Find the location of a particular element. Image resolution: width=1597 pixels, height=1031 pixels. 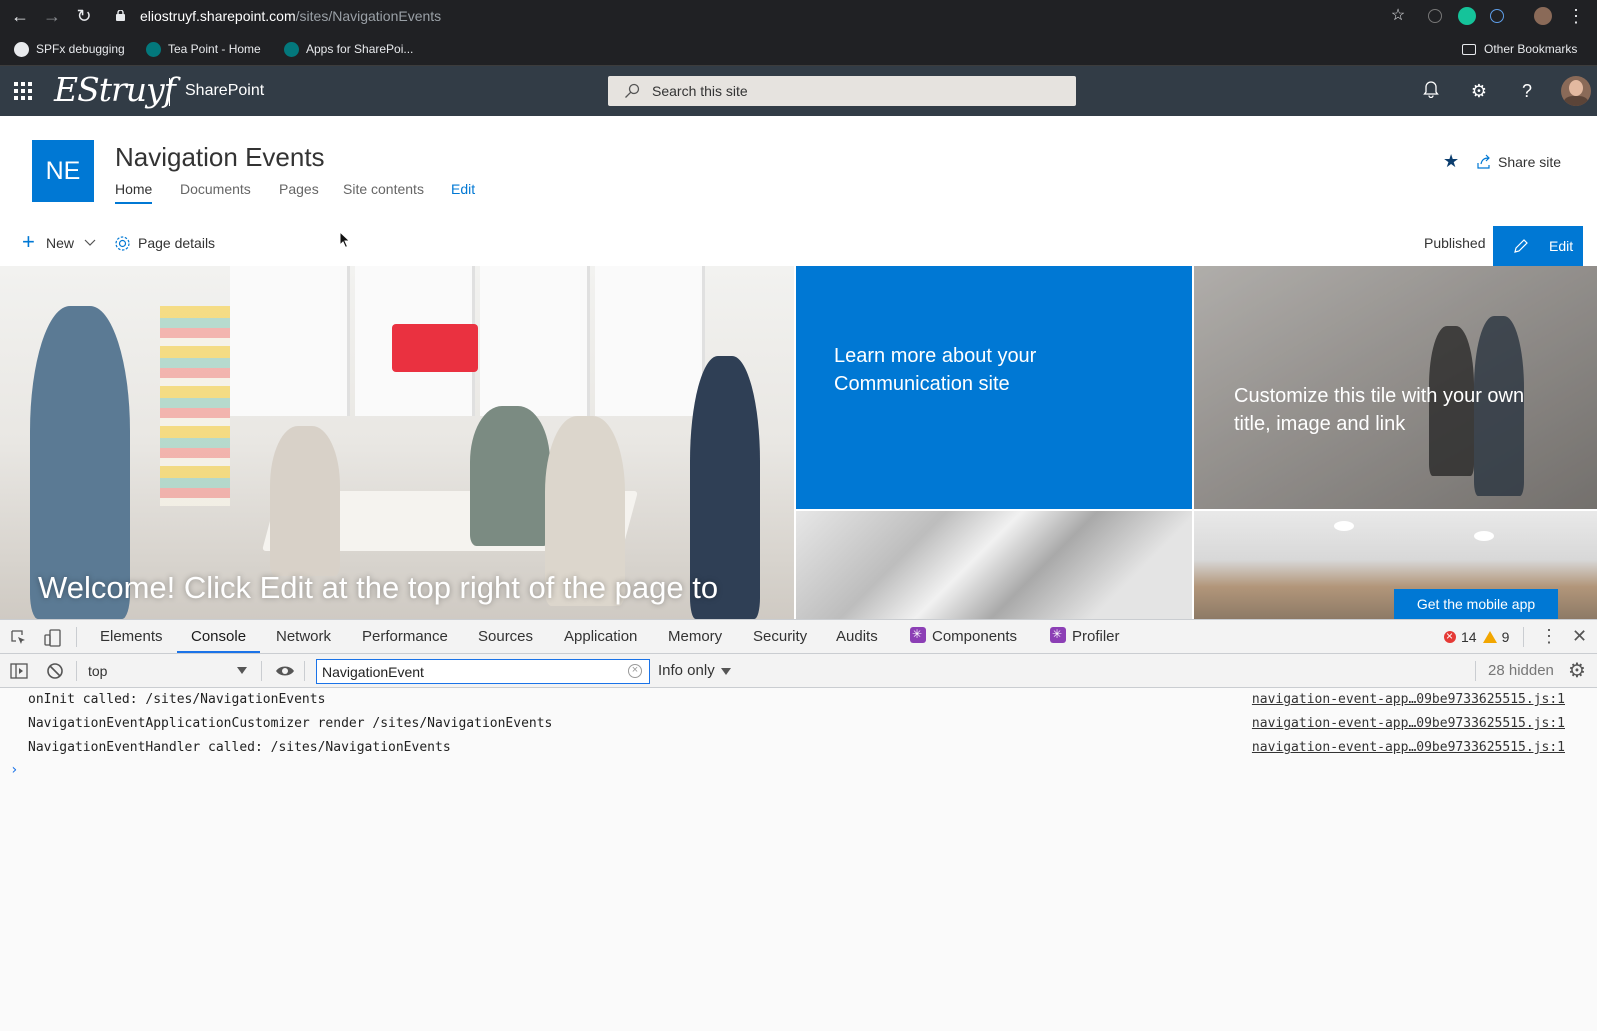

plus-icon: + is located at coordinates (28, 241).